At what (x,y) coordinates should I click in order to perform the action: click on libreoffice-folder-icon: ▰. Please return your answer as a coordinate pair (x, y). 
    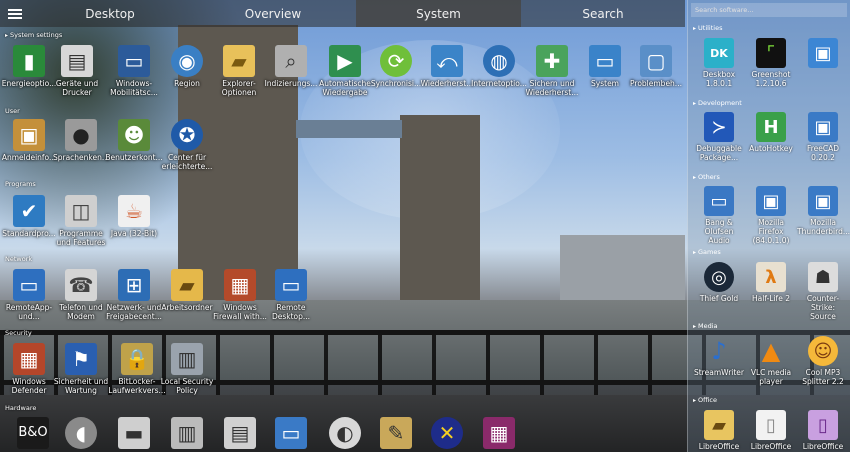
    Looking at the image, I should click on (719, 425).